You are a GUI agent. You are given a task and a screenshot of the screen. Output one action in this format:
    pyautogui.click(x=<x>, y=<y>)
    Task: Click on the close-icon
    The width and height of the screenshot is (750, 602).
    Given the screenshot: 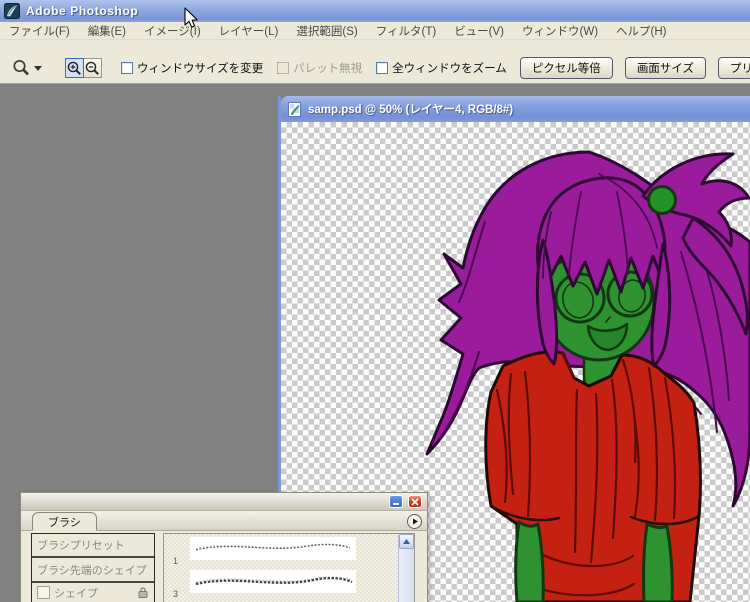 What is the action you would take?
    pyautogui.click(x=415, y=501)
    